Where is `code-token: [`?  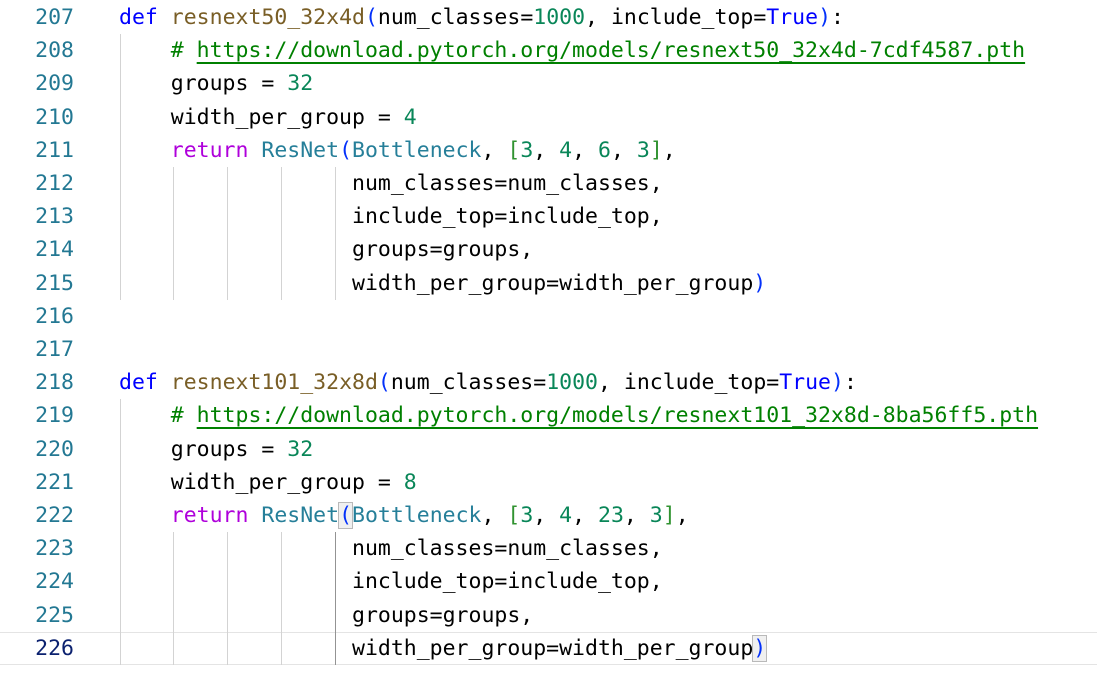 code-token: [ is located at coordinates (514, 150).